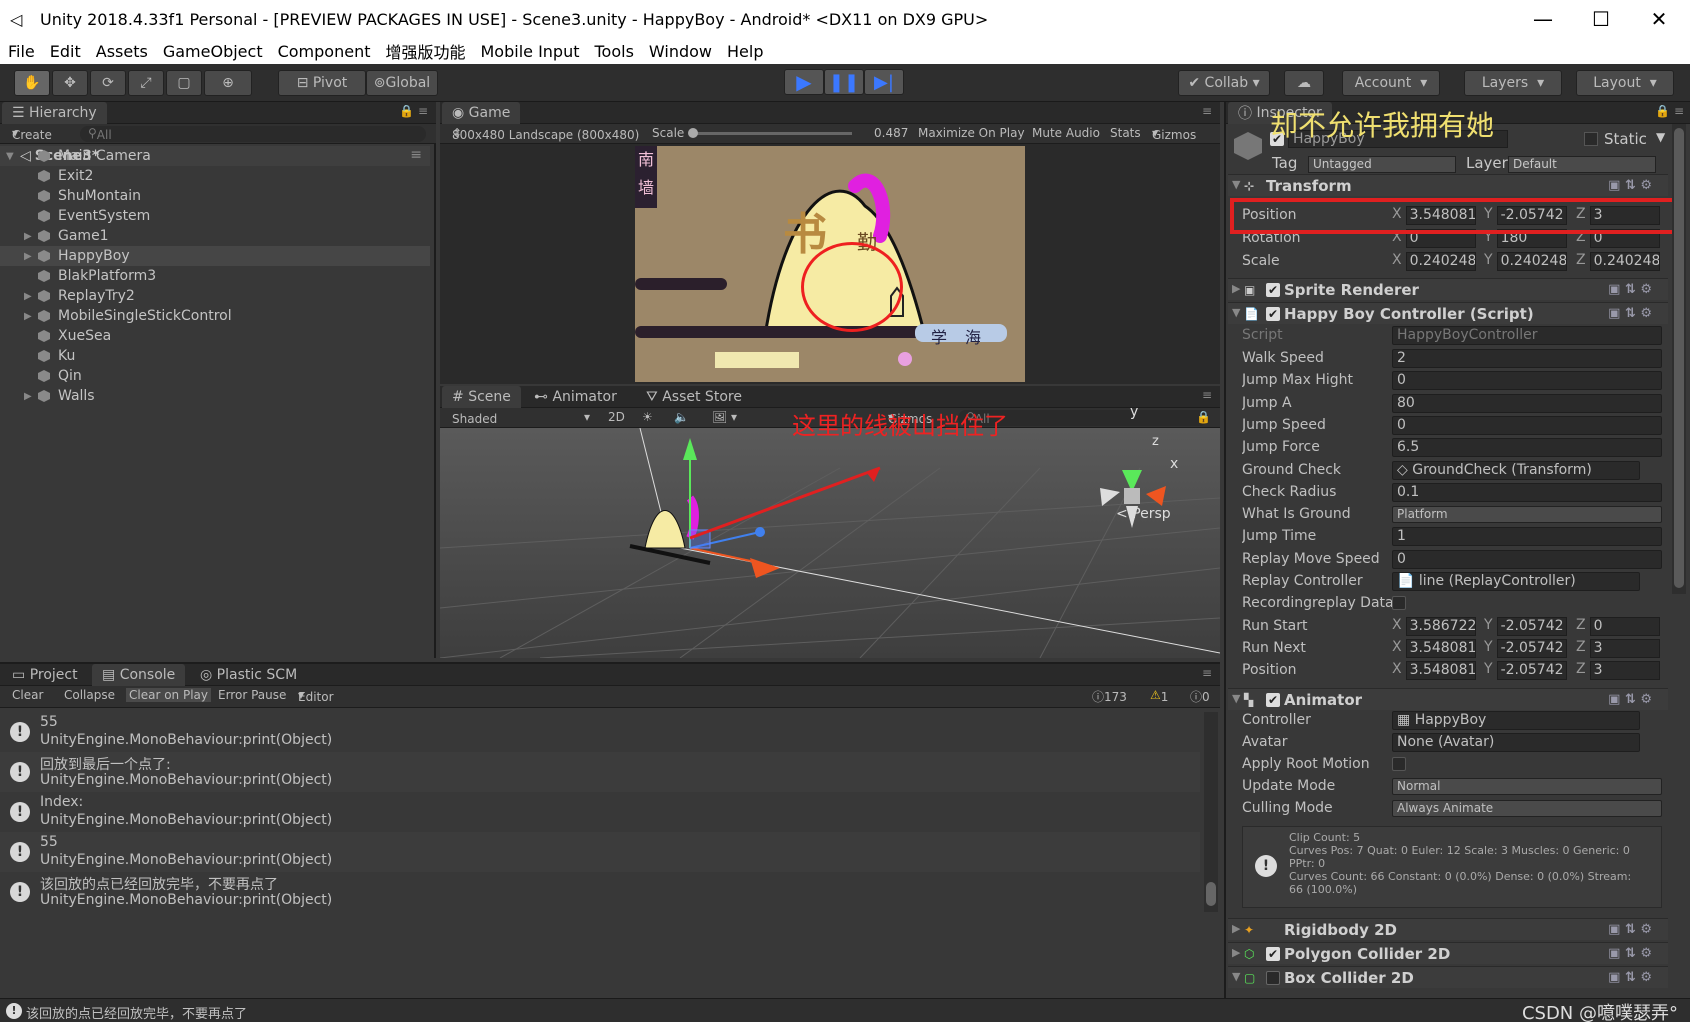  Describe the element at coordinates (65, 51) in the screenshot. I see `menu-edit: Edit` at that location.